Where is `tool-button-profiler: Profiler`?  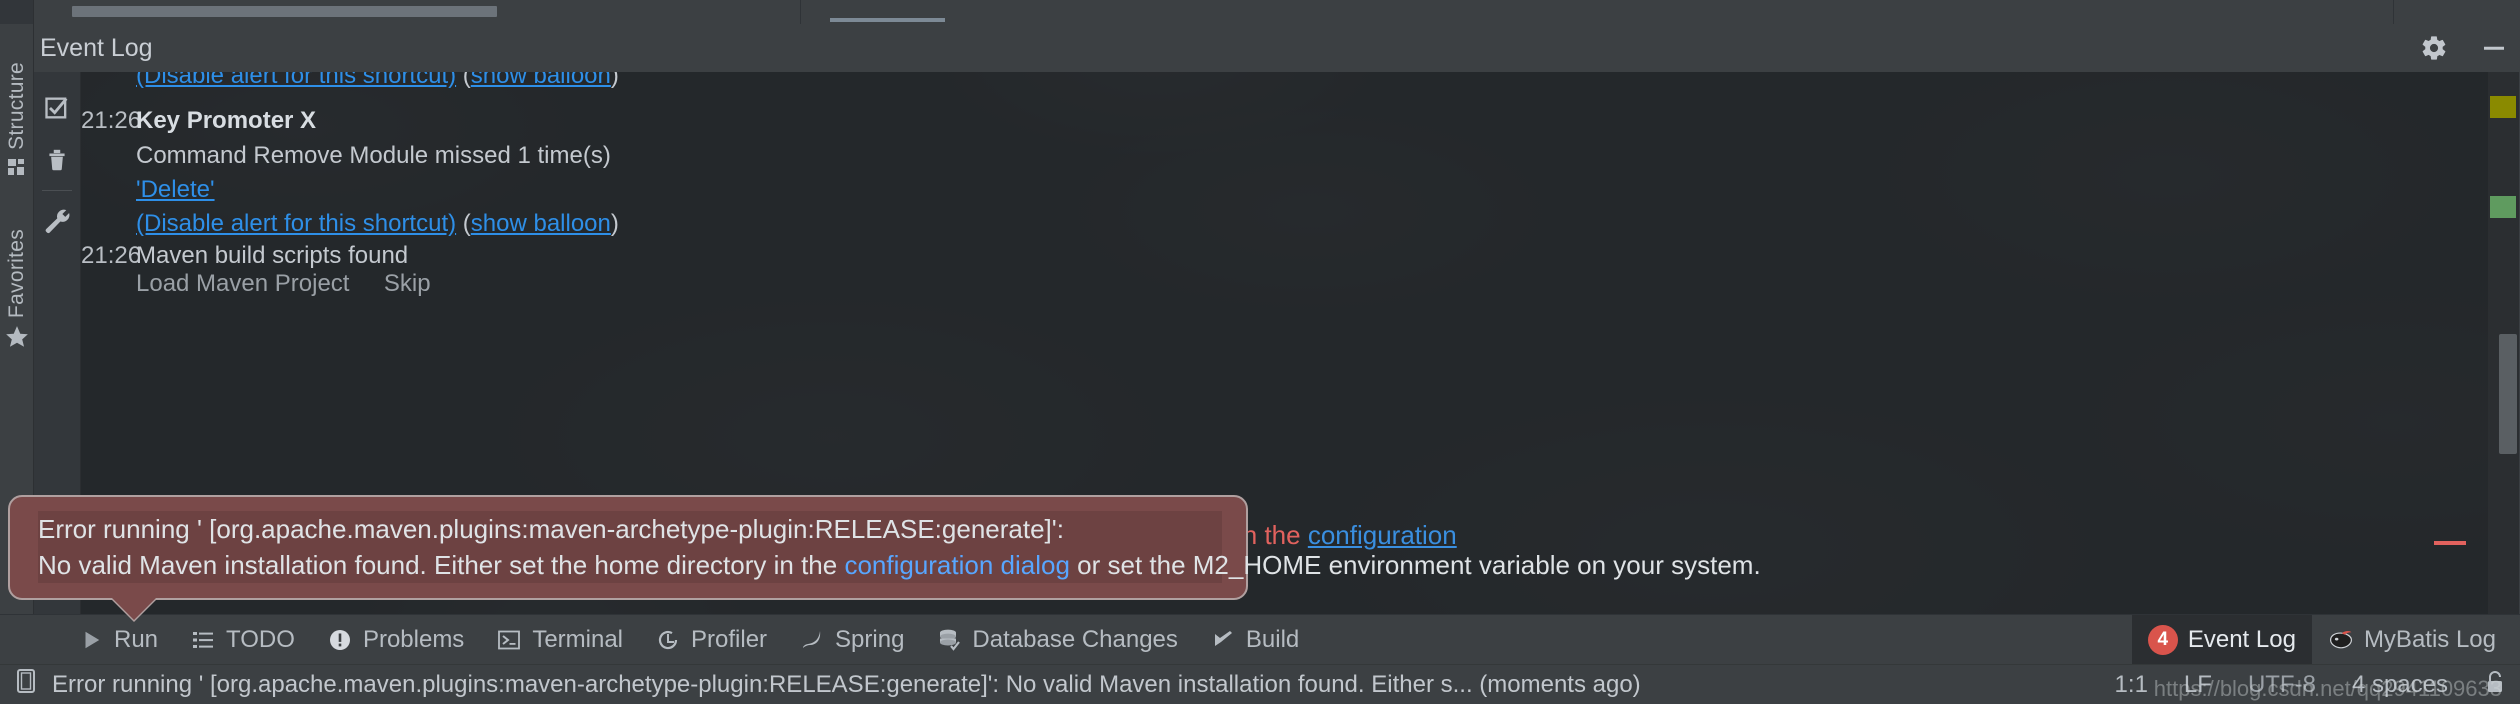 tool-button-profiler: Profiler is located at coordinates (711, 640).